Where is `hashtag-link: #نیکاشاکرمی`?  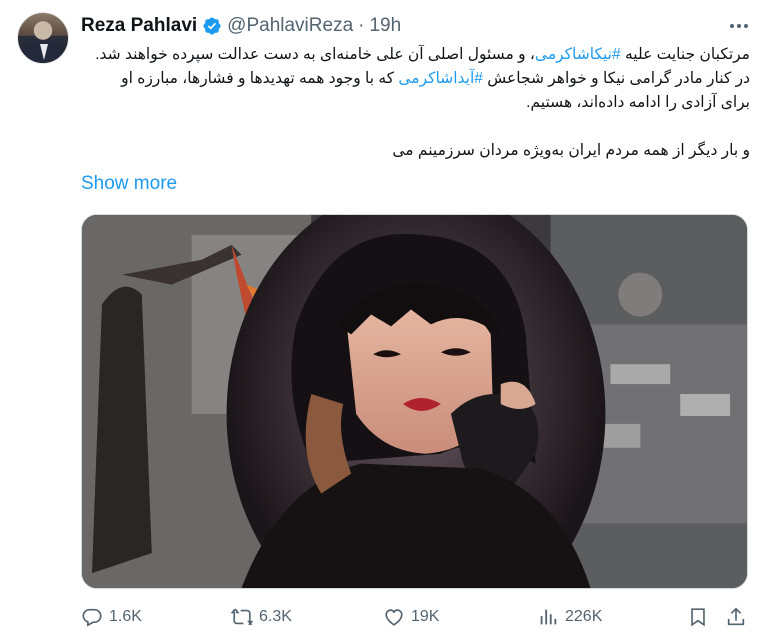
hashtag-link: #نیکاشاکرمی is located at coordinates (578, 54).